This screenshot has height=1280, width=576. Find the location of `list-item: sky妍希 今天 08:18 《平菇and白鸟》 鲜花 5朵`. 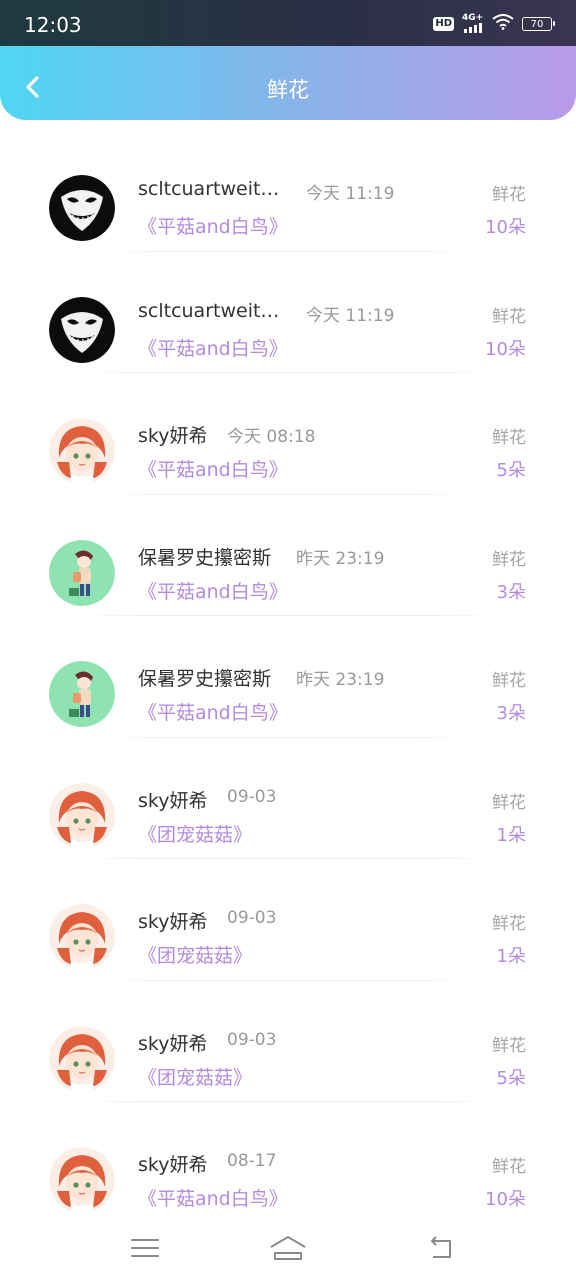

list-item: sky妍希 今天 08:18 《平菇and白鸟》 鲜花 5朵 is located at coordinates (288, 434).